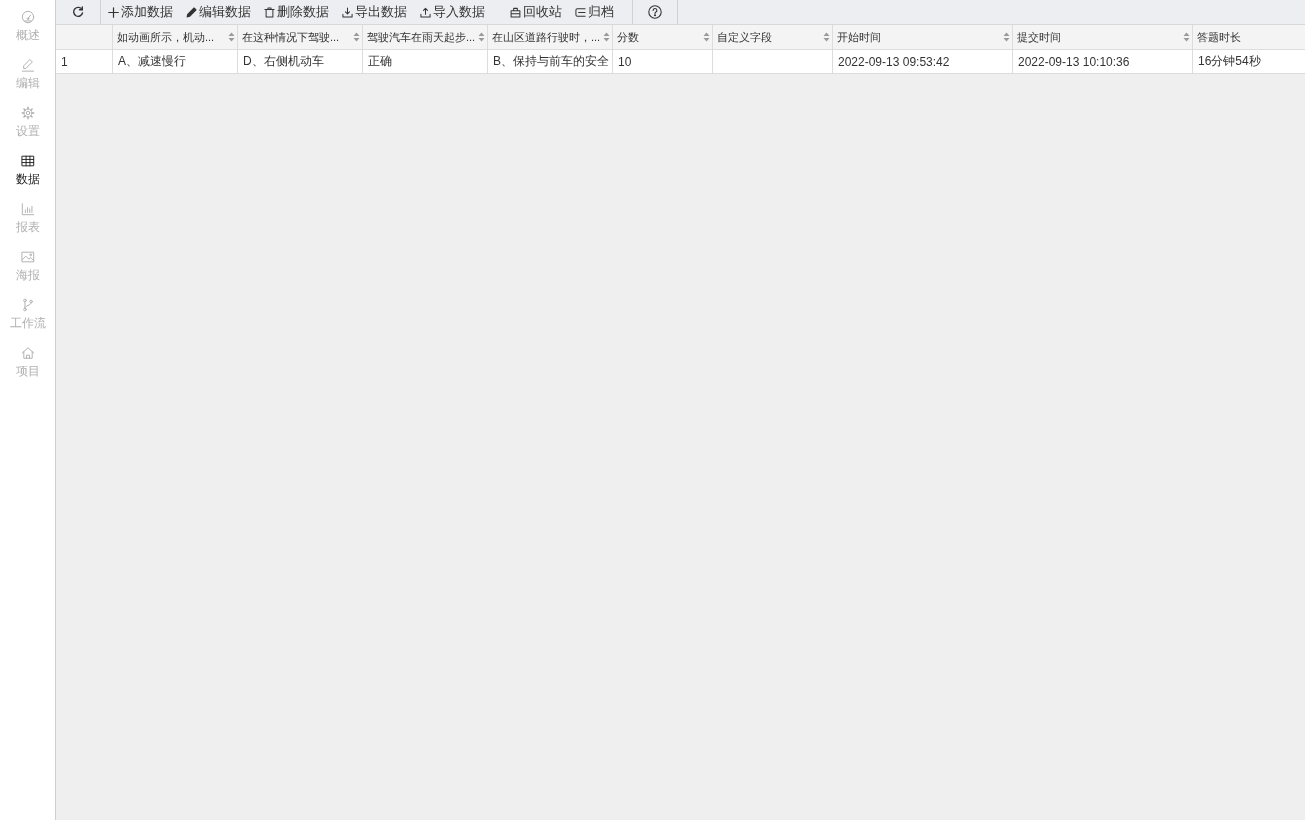  What do you see at coordinates (27, 17) in the screenshot?
I see `gauge-icon` at bounding box center [27, 17].